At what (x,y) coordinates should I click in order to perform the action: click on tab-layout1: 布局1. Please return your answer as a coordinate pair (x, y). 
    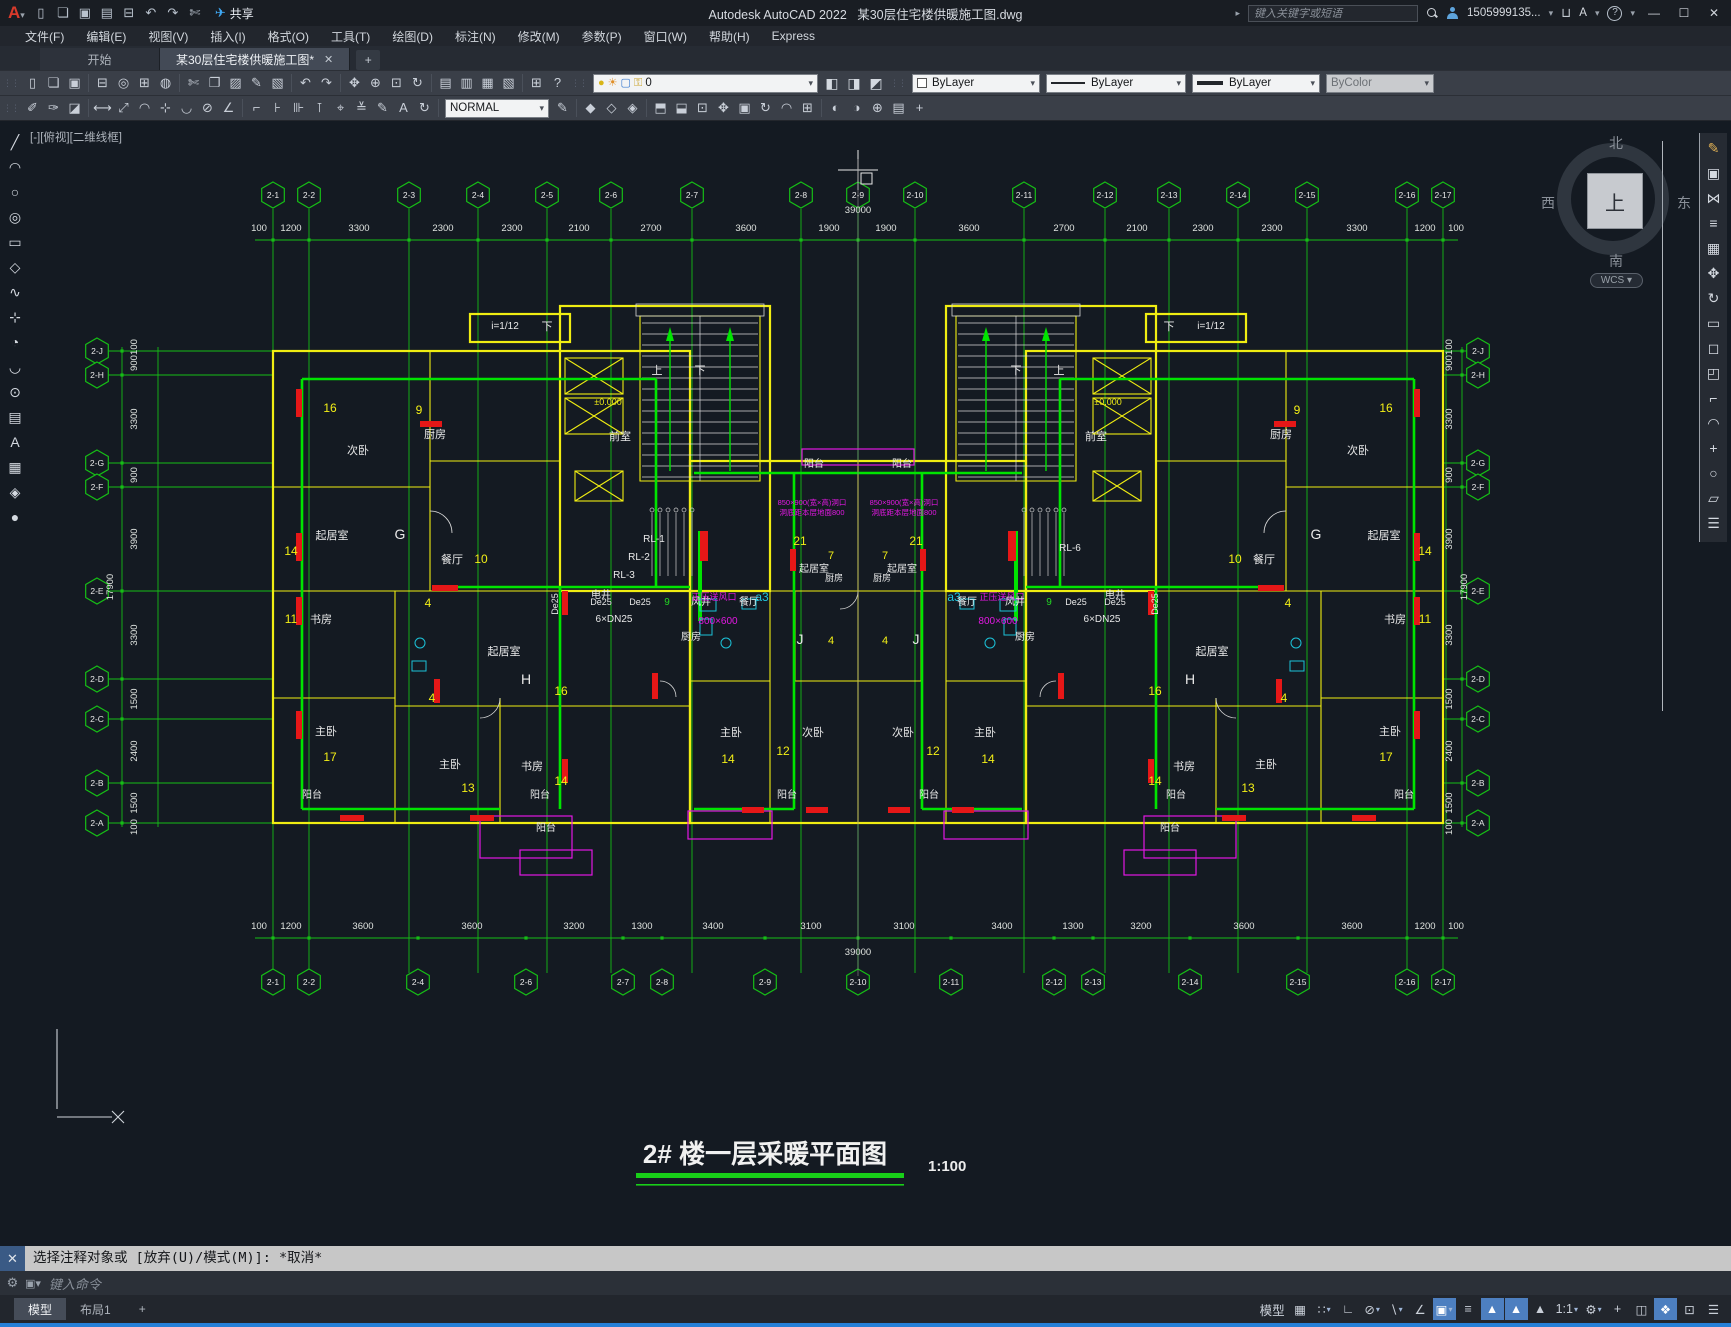
    Looking at the image, I should click on (95, 1309).